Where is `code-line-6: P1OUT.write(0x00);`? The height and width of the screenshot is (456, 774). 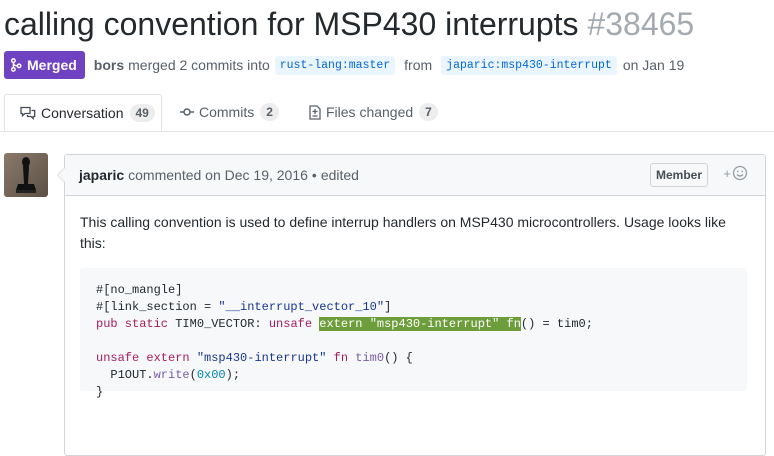
code-line-6: P1OUT.write(0x00); is located at coordinates (168, 375).